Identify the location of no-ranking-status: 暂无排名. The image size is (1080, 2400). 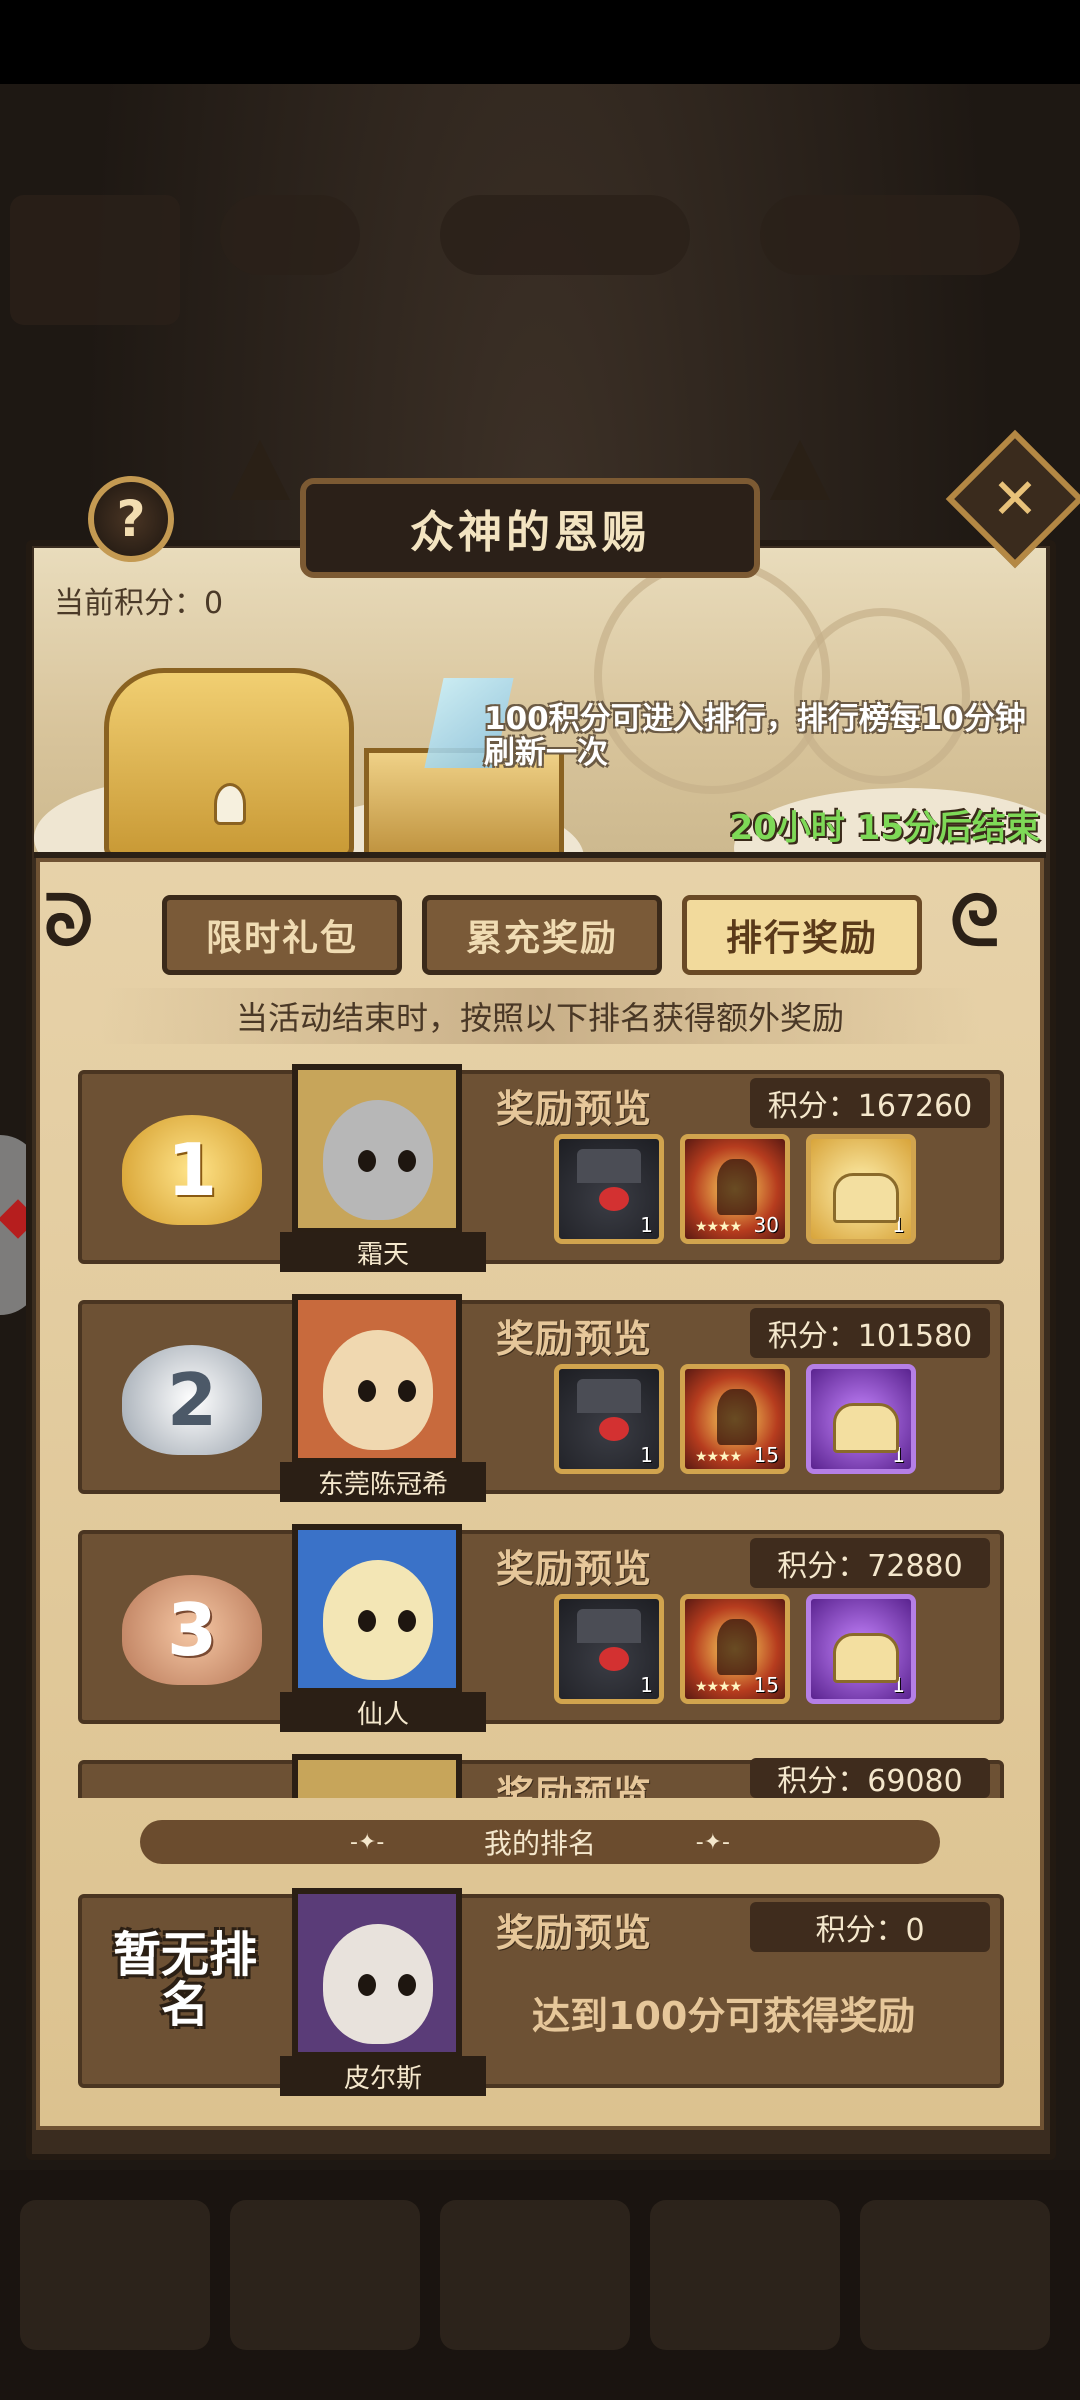
(184, 1980).